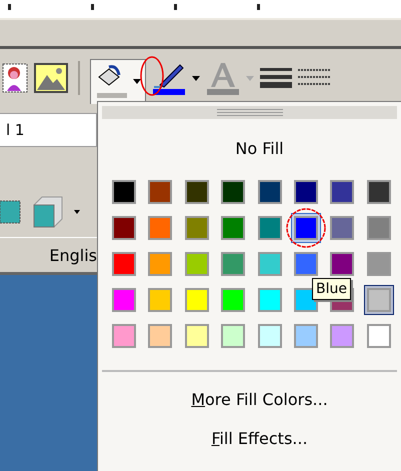 The image size is (401, 471). What do you see at coordinates (331, 289) in the screenshot?
I see `tooltip: Blue` at bounding box center [331, 289].